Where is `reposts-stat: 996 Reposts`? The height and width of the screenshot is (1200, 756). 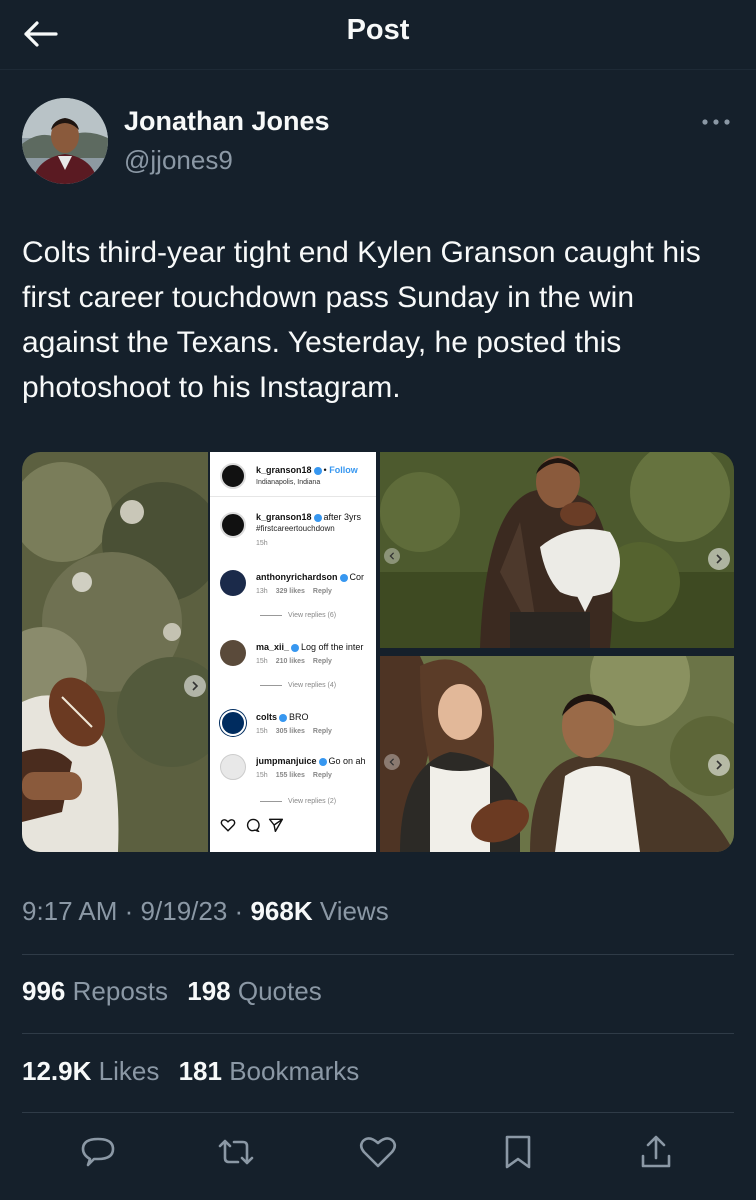
reposts-stat: 996 Reposts is located at coordinates (95, 991).